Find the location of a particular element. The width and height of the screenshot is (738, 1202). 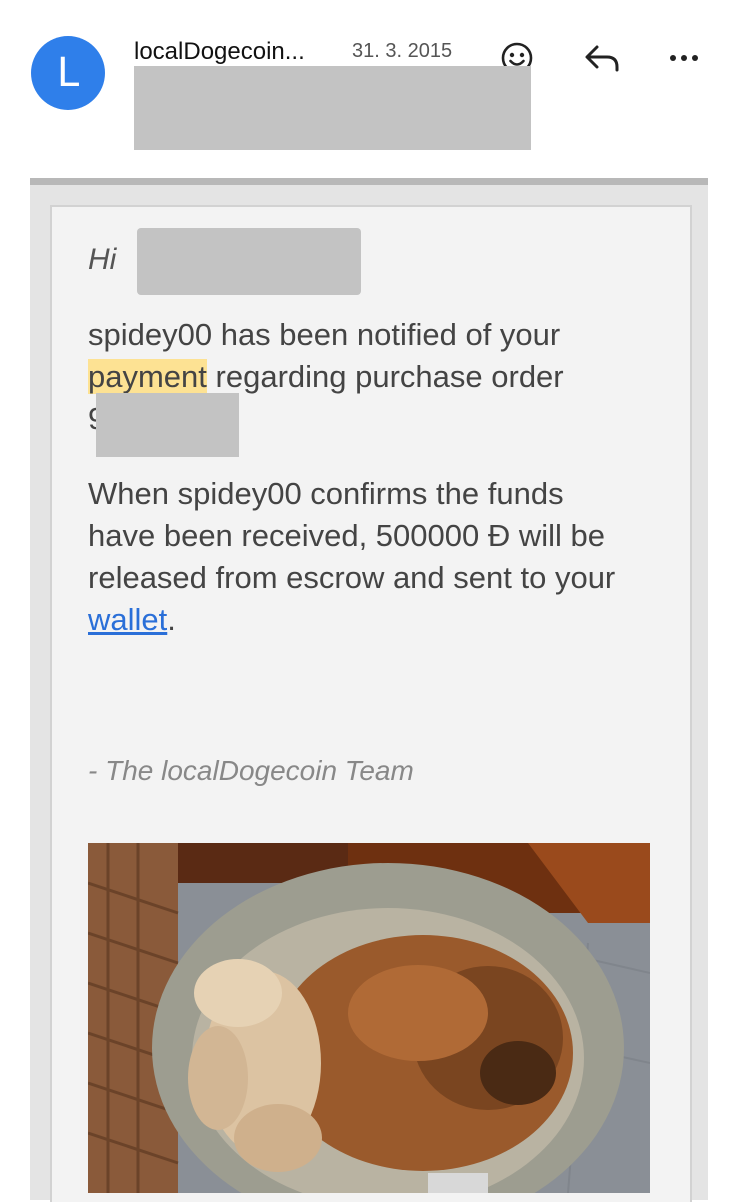

avatar-letter: L is located at coordinates (68, 73).